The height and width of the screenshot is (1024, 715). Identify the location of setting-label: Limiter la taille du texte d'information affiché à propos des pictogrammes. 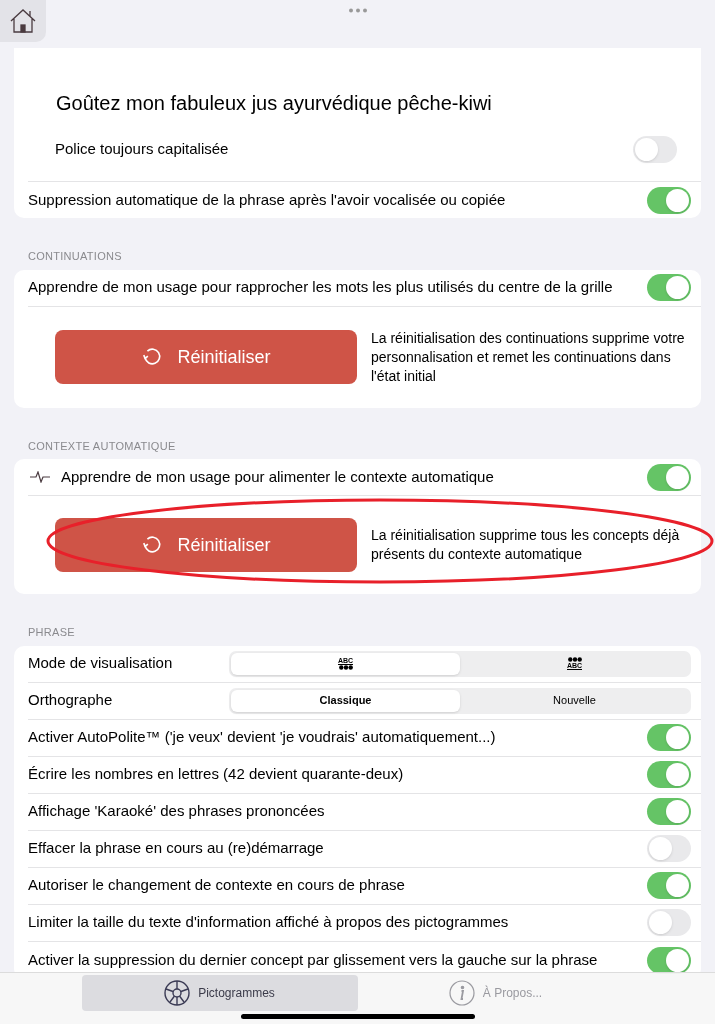
(269, 922).